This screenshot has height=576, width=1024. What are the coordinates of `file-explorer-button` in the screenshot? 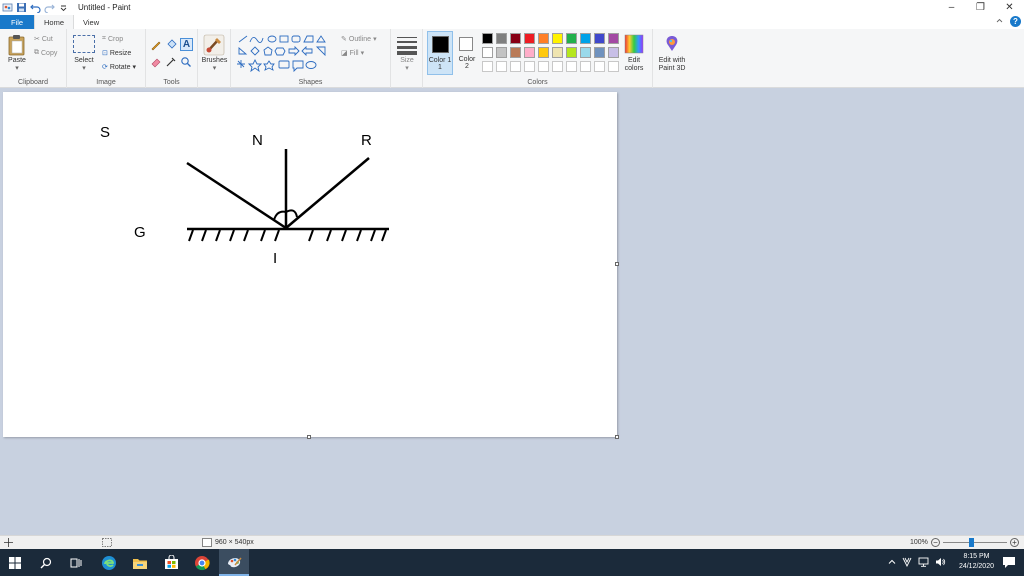 It's located at (140, 562).